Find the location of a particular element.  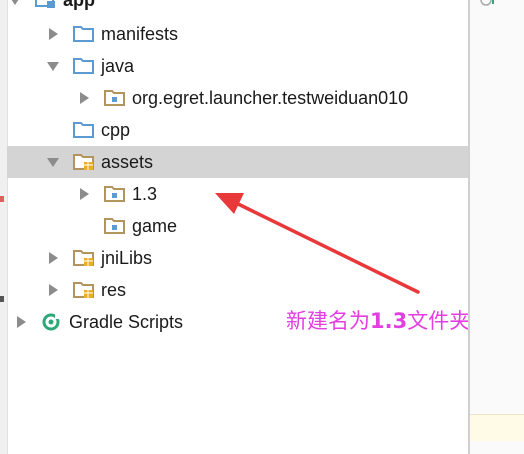

tree-item-1-3: 1.3 is located at coordinates (237, 194).